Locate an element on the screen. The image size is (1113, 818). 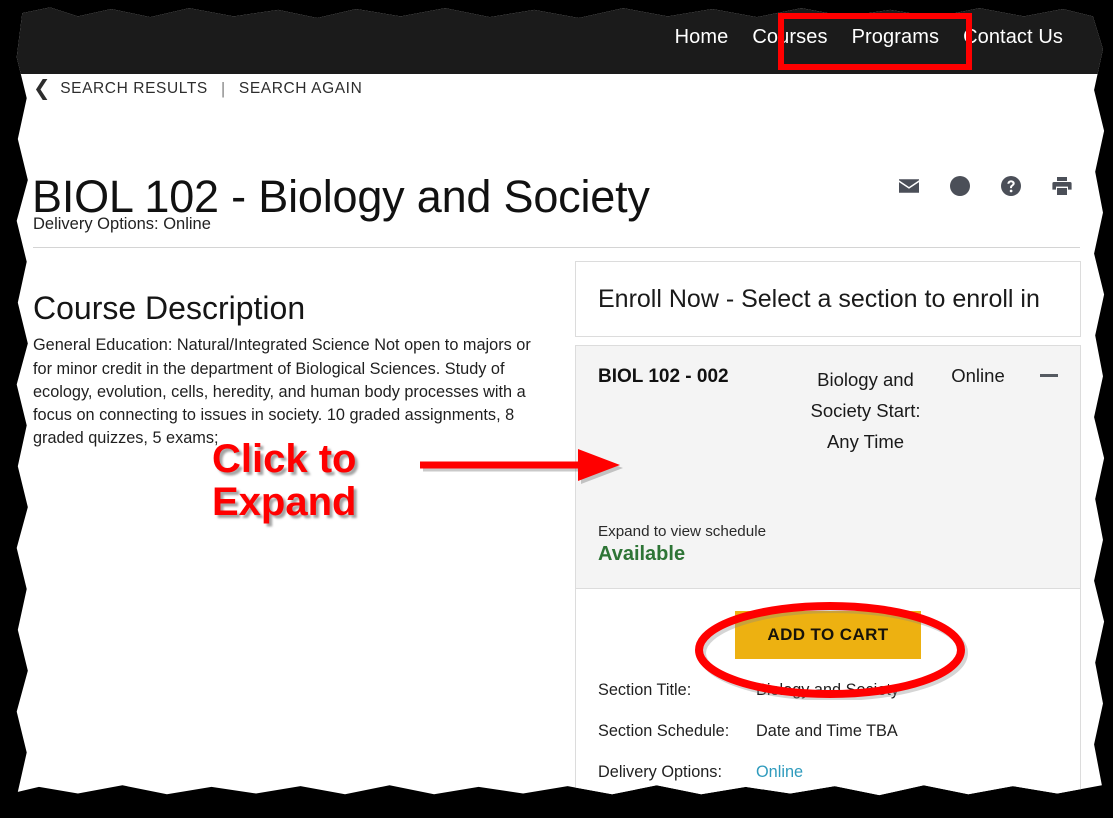
detail-row-section-title: Section Title: Biology and Society is located at coordinates (828, 690).